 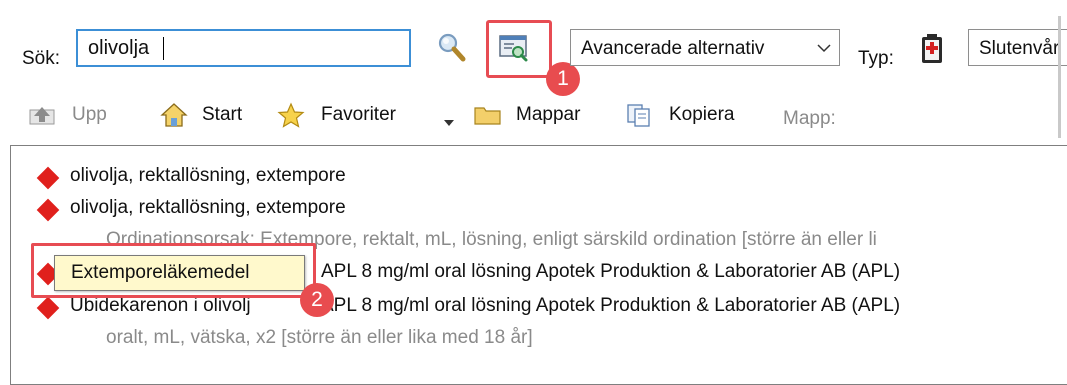 I want to click on folder-path-label: Mapp:, so click(x=809, y=118).